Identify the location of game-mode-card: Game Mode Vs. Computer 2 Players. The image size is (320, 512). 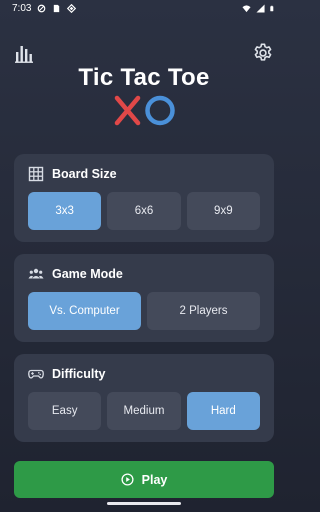
(144, 298).